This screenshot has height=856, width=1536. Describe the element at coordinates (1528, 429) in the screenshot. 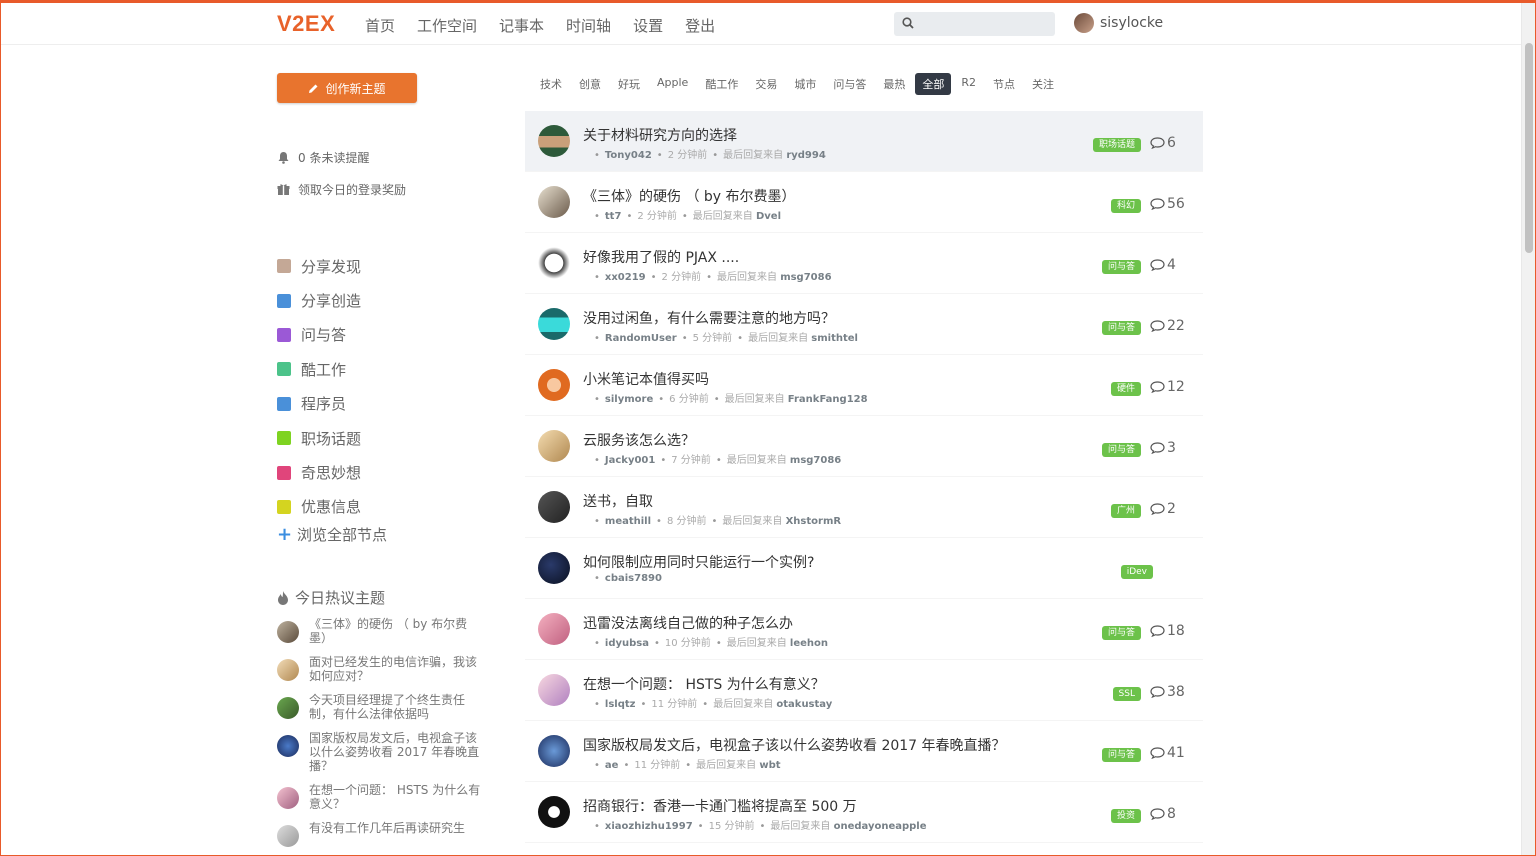

I see `scrollbar` at that location.